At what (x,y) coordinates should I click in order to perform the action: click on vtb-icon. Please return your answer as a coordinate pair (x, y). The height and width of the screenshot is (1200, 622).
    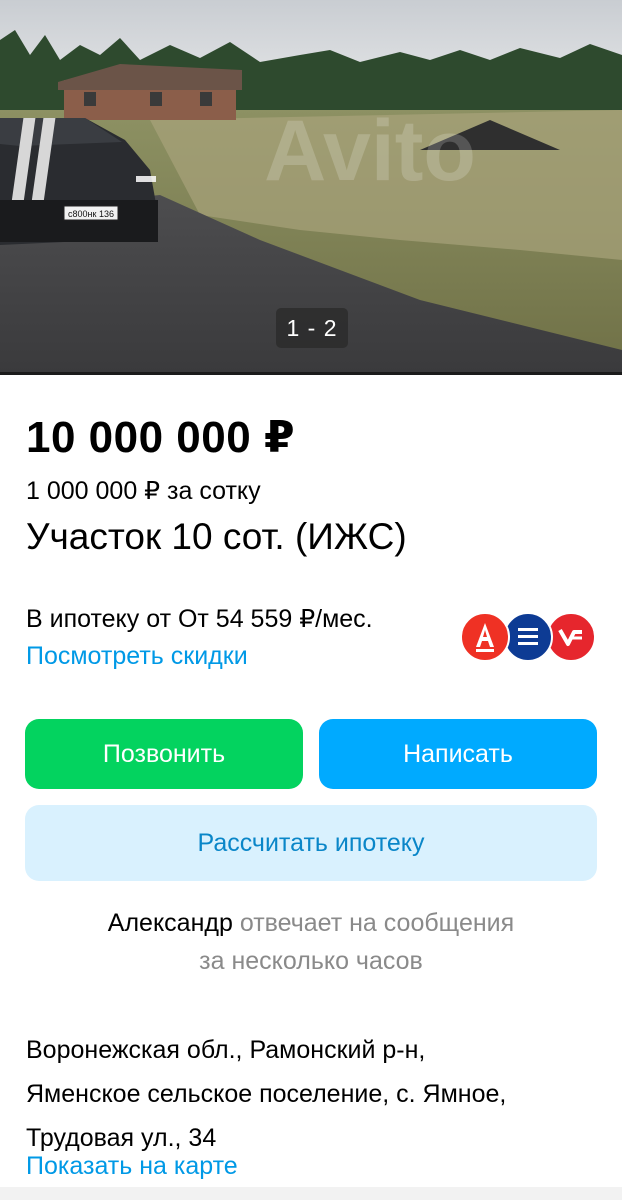
    Looking at the image, I should click on (571, 637).